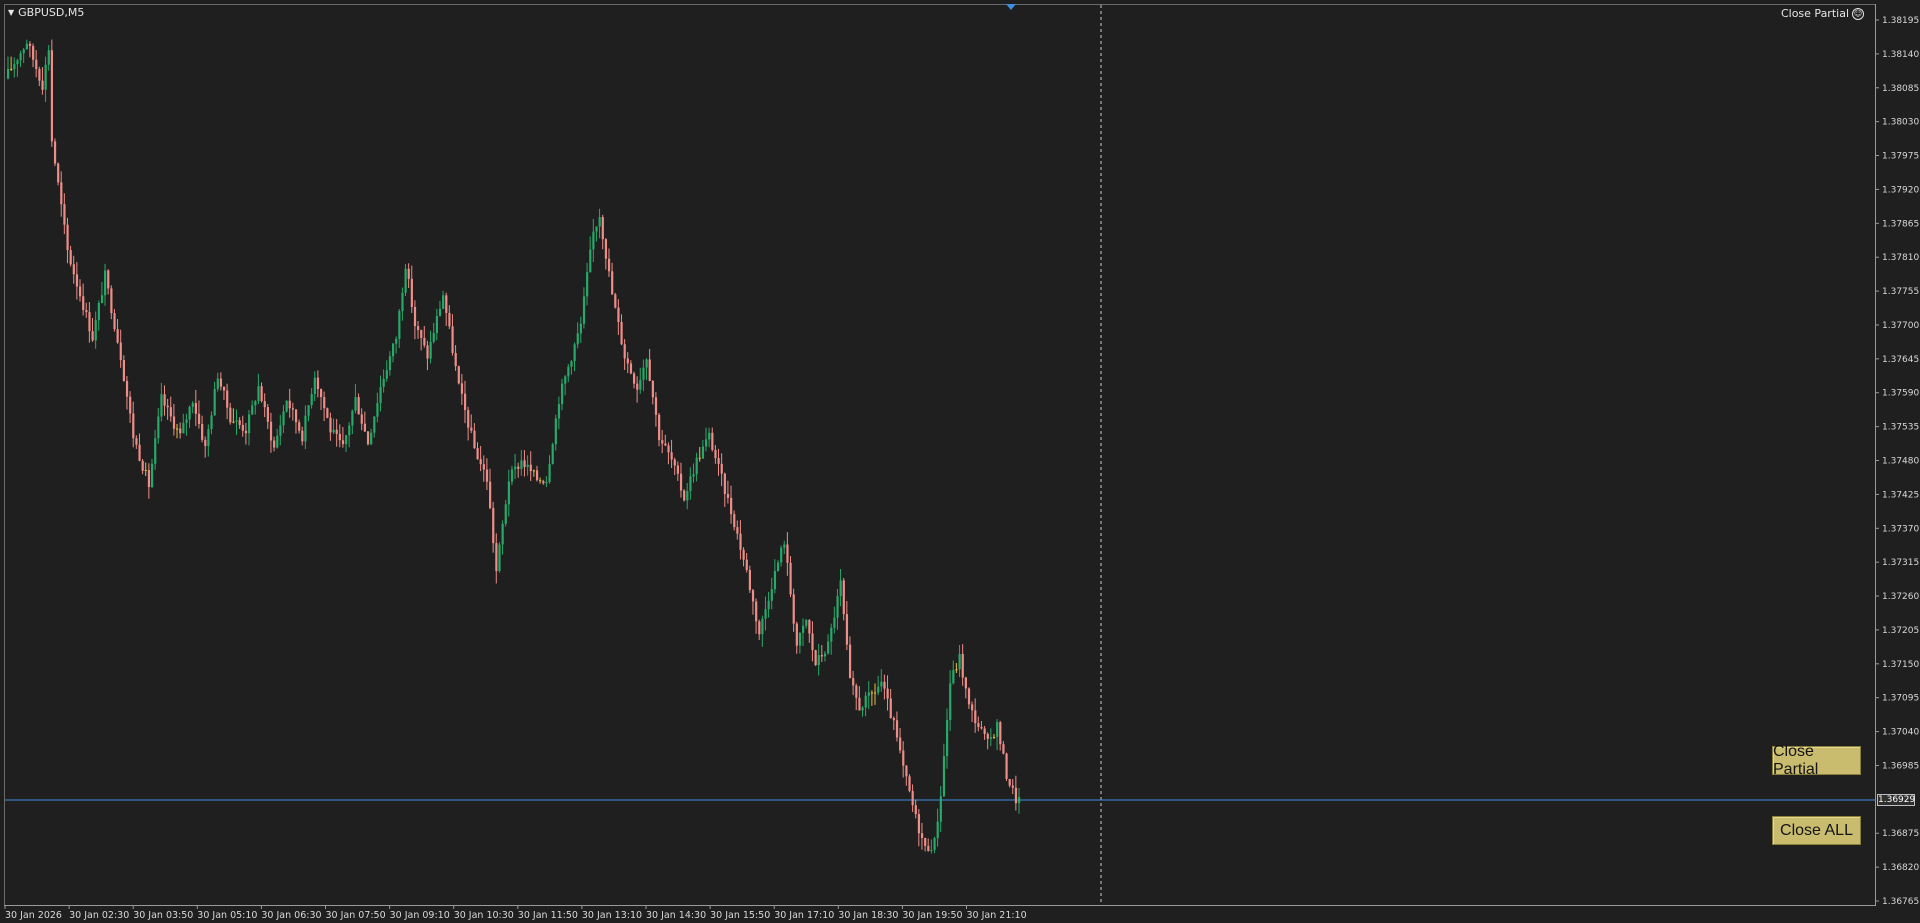  I want to click on time-tick-label: 30 Jan 18:30, so click(868, 915).